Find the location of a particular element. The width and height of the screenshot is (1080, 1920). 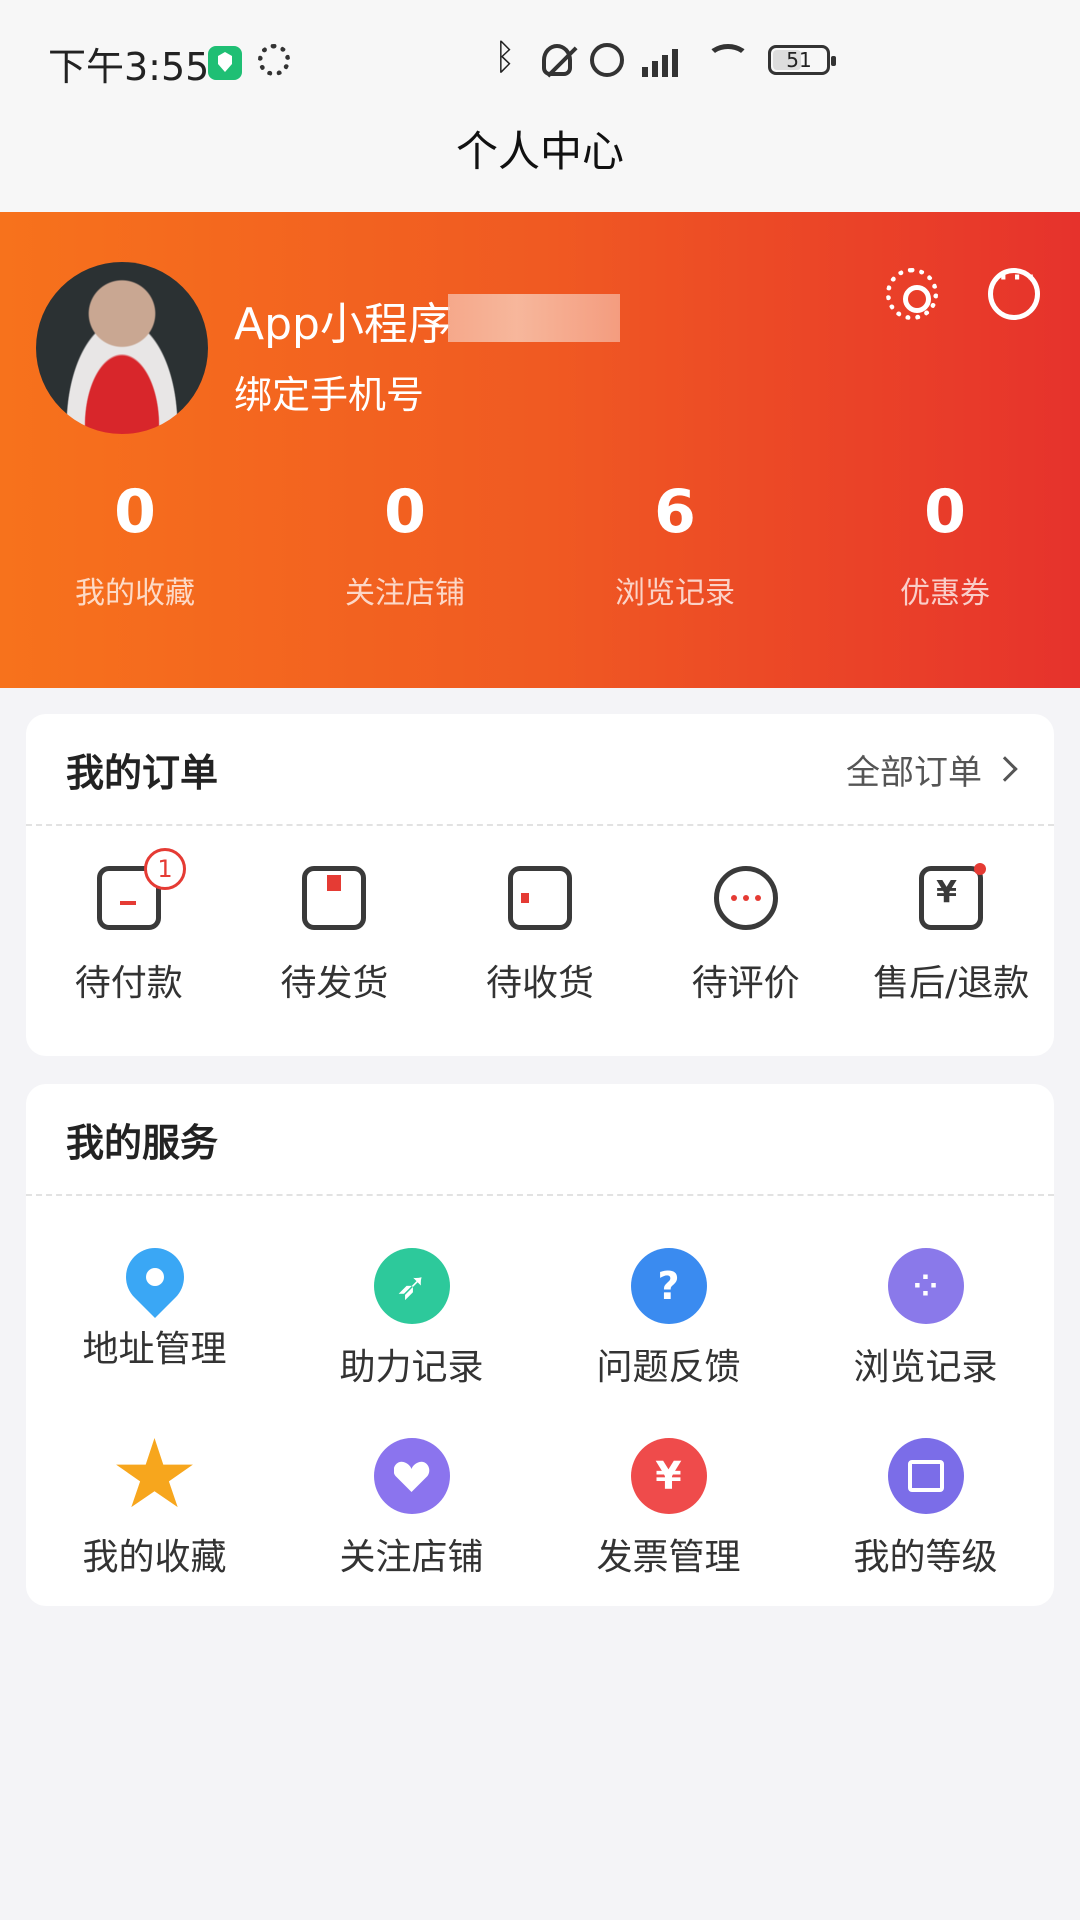

service-level: 我的等级 is located at coordinates (925, 1509).